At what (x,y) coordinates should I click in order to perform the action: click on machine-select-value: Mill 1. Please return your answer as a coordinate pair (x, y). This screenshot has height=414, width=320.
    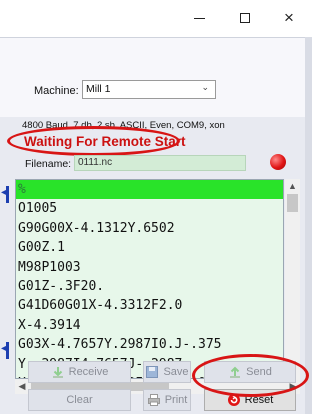
    Looking at the image, I should click on (98, 89).